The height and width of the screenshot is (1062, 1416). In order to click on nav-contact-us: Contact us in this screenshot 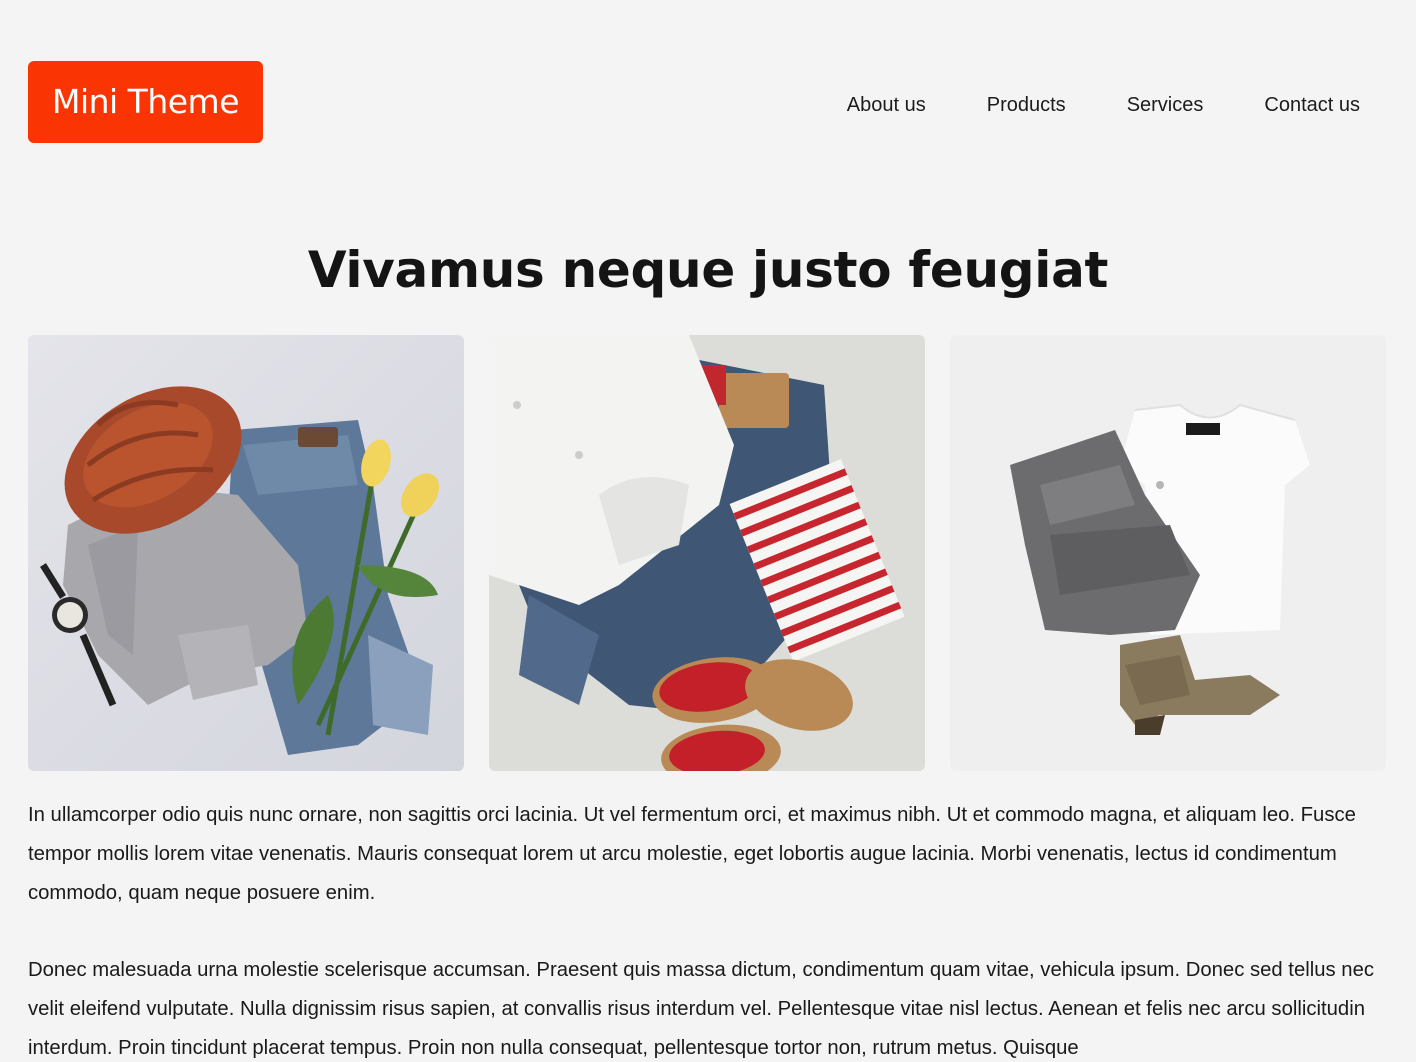, I will do `click(1312, 105)`.